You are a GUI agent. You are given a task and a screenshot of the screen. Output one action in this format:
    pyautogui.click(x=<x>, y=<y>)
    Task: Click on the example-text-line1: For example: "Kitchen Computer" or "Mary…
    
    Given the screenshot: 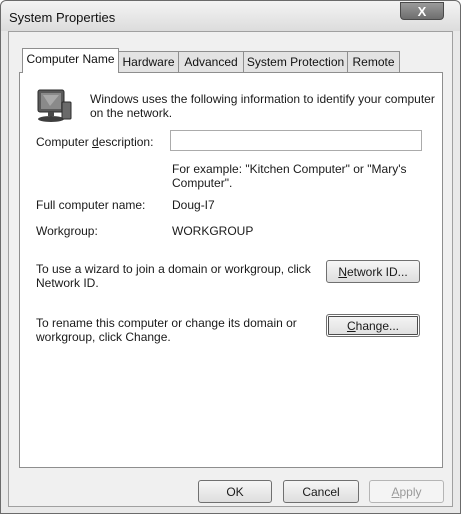 What is the action you would take?
    pyautogui.click(x=289, y=169)
    